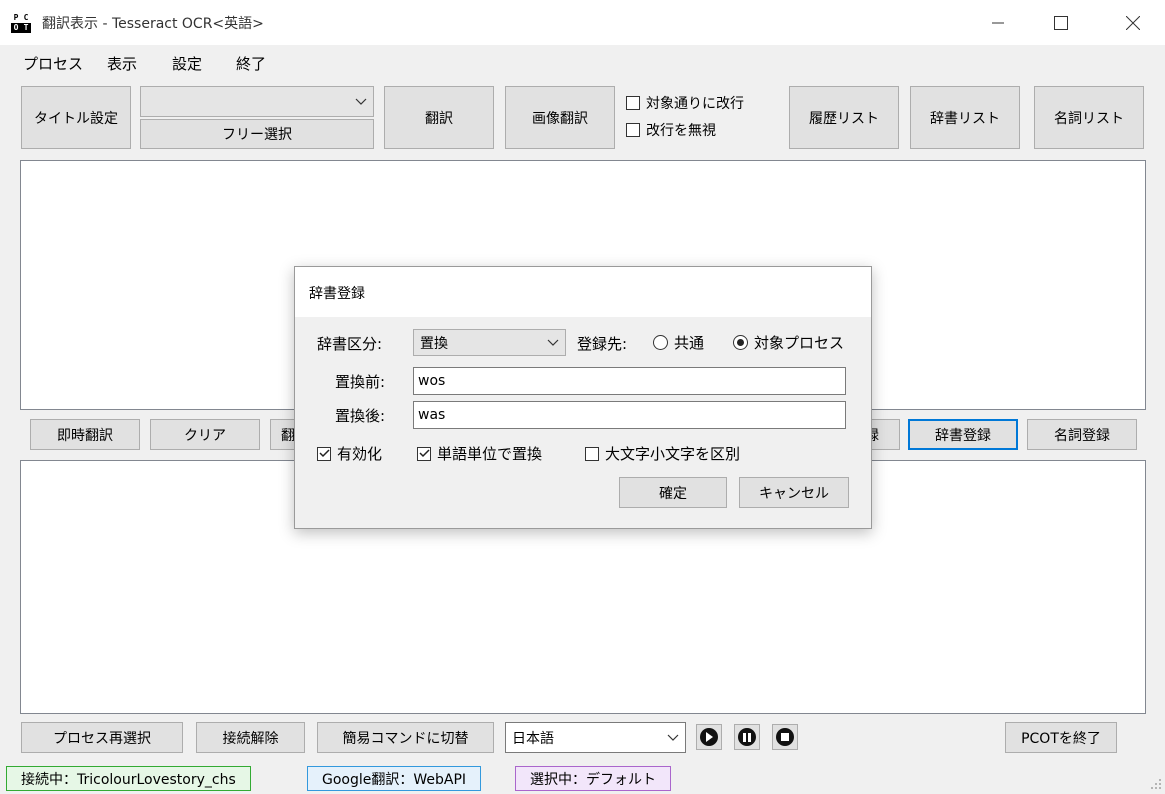 This screenshot has height=794, width=1165. Describe the element at coordinates (76, 117) in the screenshot. I see `title-setting-button: タイトル設定` at that location.